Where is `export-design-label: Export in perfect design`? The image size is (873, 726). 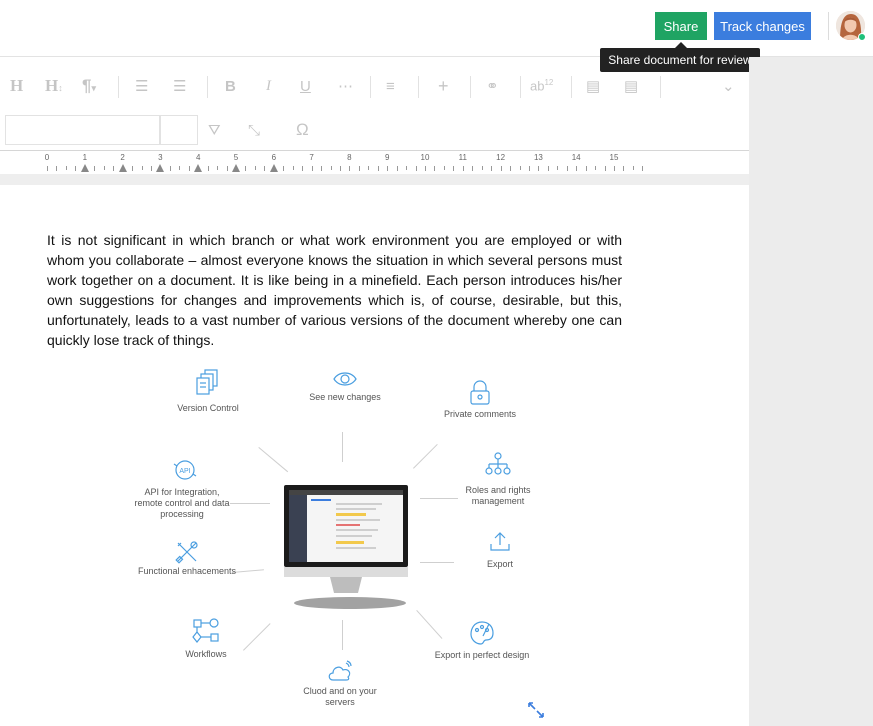
export-design-label: Export in perfect design is located at coordinates (482, 655).